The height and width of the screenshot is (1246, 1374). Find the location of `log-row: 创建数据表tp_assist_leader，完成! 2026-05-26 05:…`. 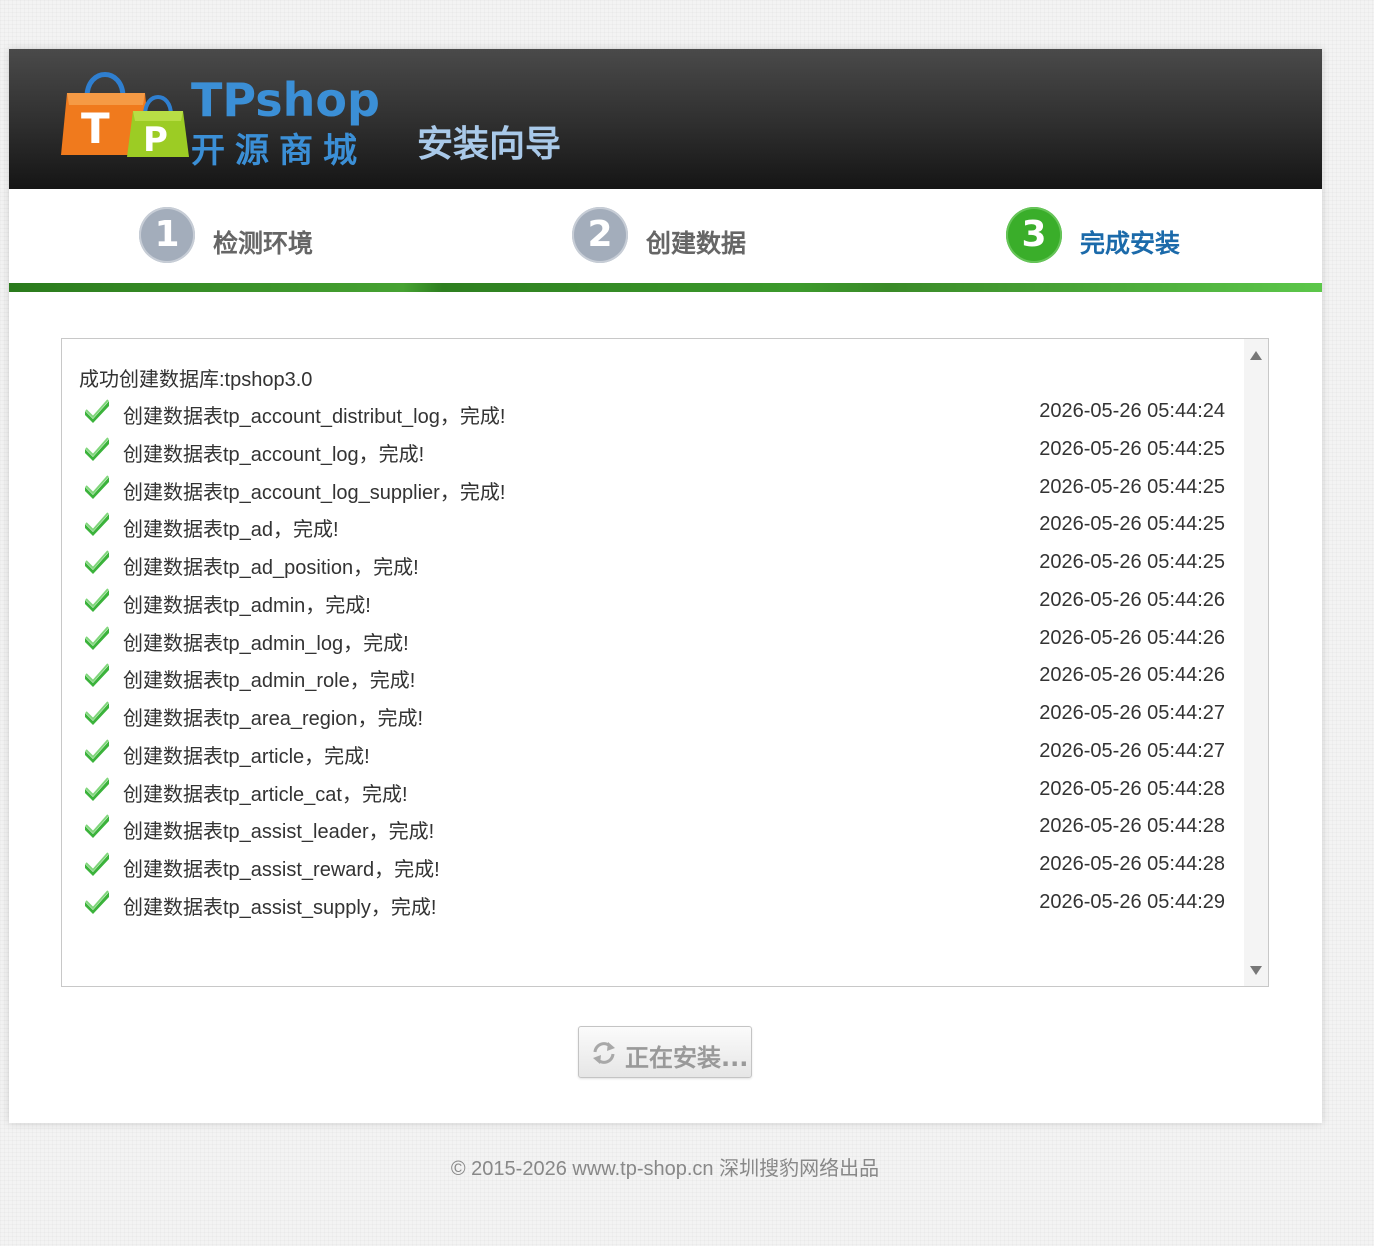

log-row: 创建数据表tp_assist_leader，完成! 2026-05-26 05:… is located at coordinates (652, 828).